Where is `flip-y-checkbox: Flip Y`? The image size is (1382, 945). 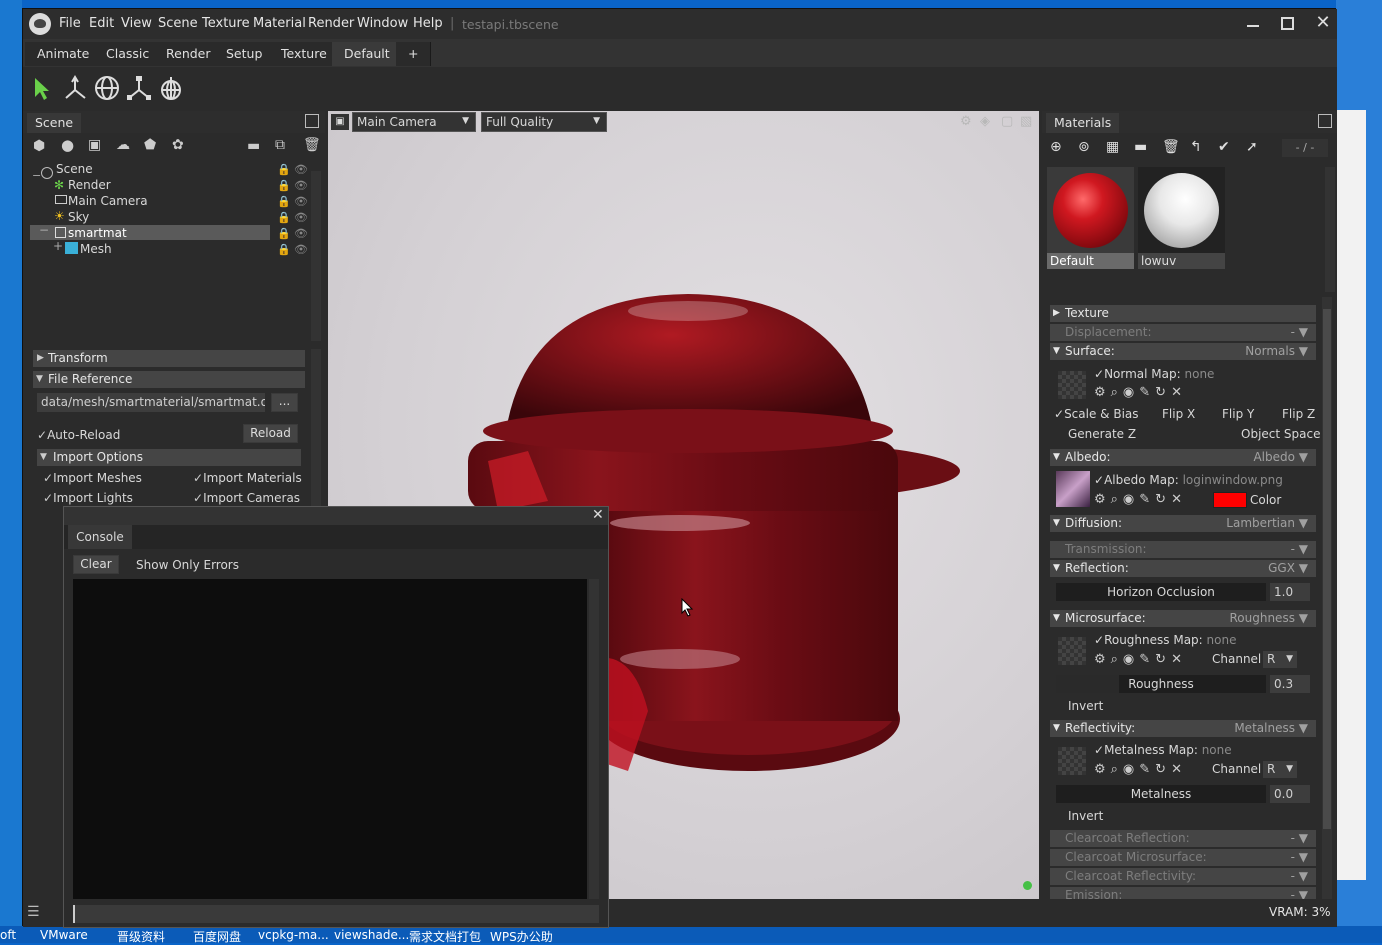 flip-y-checkbox: Flip Y is located at coordinates (1238, 414).